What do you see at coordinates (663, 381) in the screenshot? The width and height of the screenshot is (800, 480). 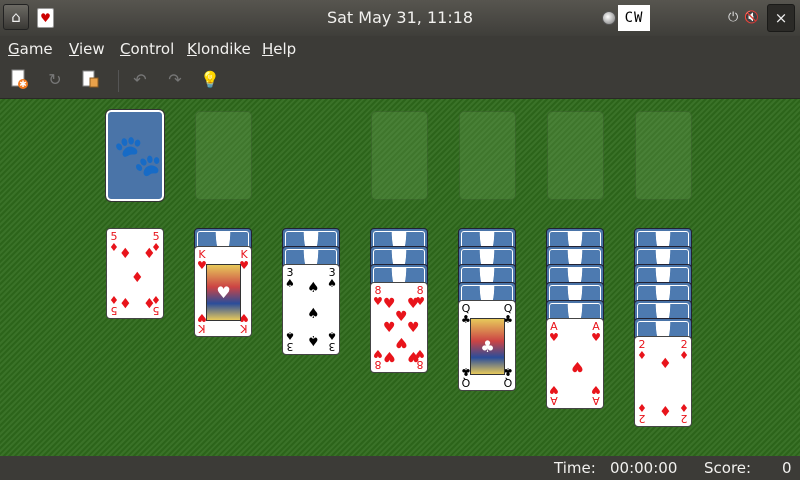 I see `card-2-♦: 2 ♦ 2 ♦ 2 ♦ 2 ♦ ♦ ♦` at bounding box center [663, 381].